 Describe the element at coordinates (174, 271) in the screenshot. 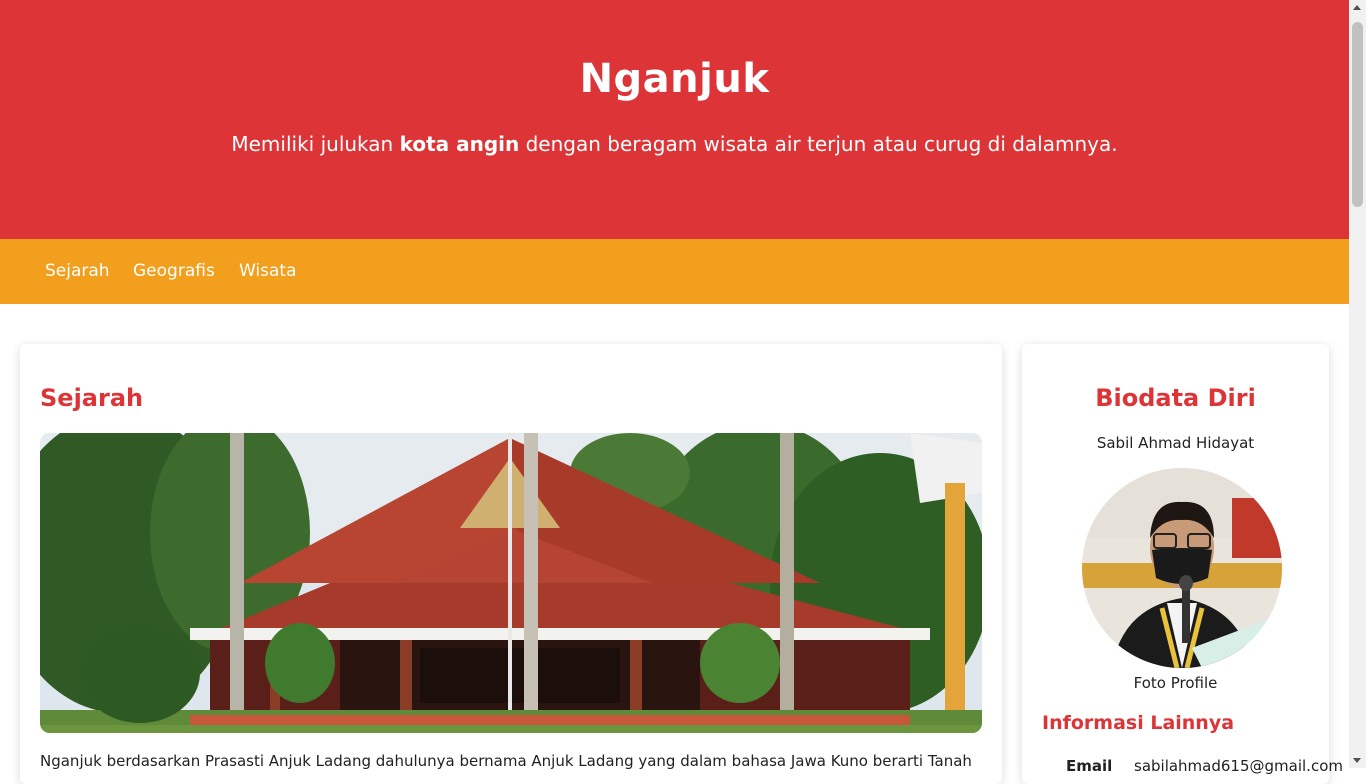

I see `nav-link-geografis: Geografis` at that location.